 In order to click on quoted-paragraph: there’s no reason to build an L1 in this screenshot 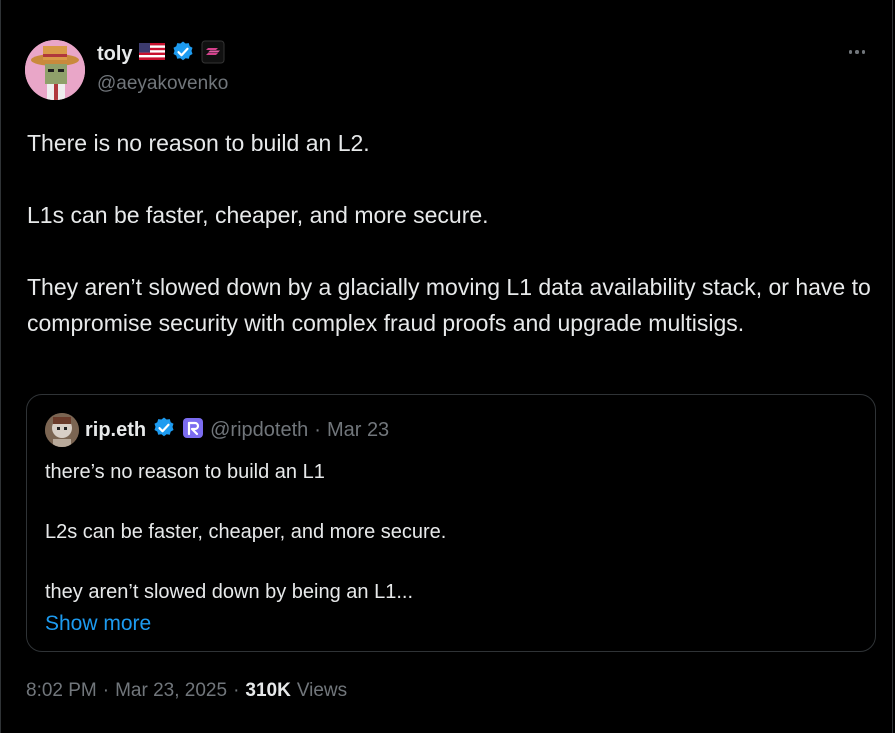, I will do `click(185, 472)`.